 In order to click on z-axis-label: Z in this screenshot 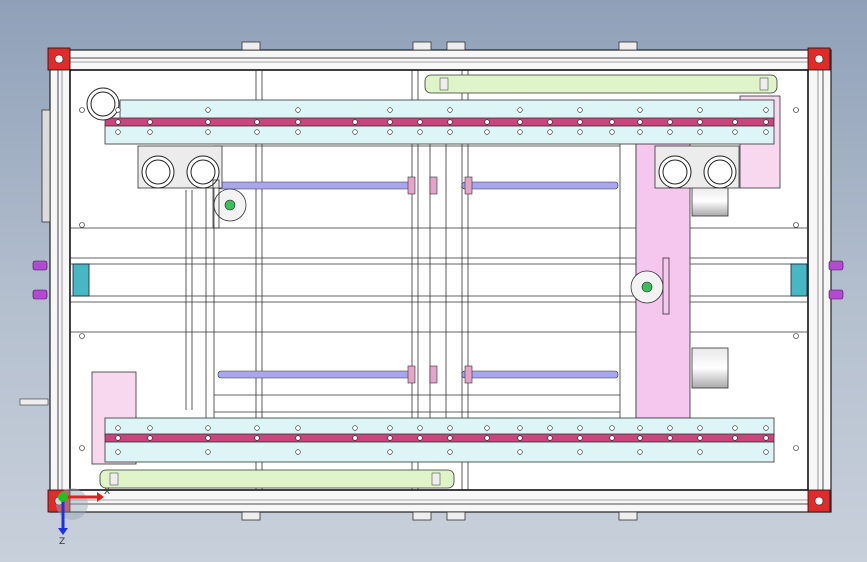, I will do `click(62, 542)`.